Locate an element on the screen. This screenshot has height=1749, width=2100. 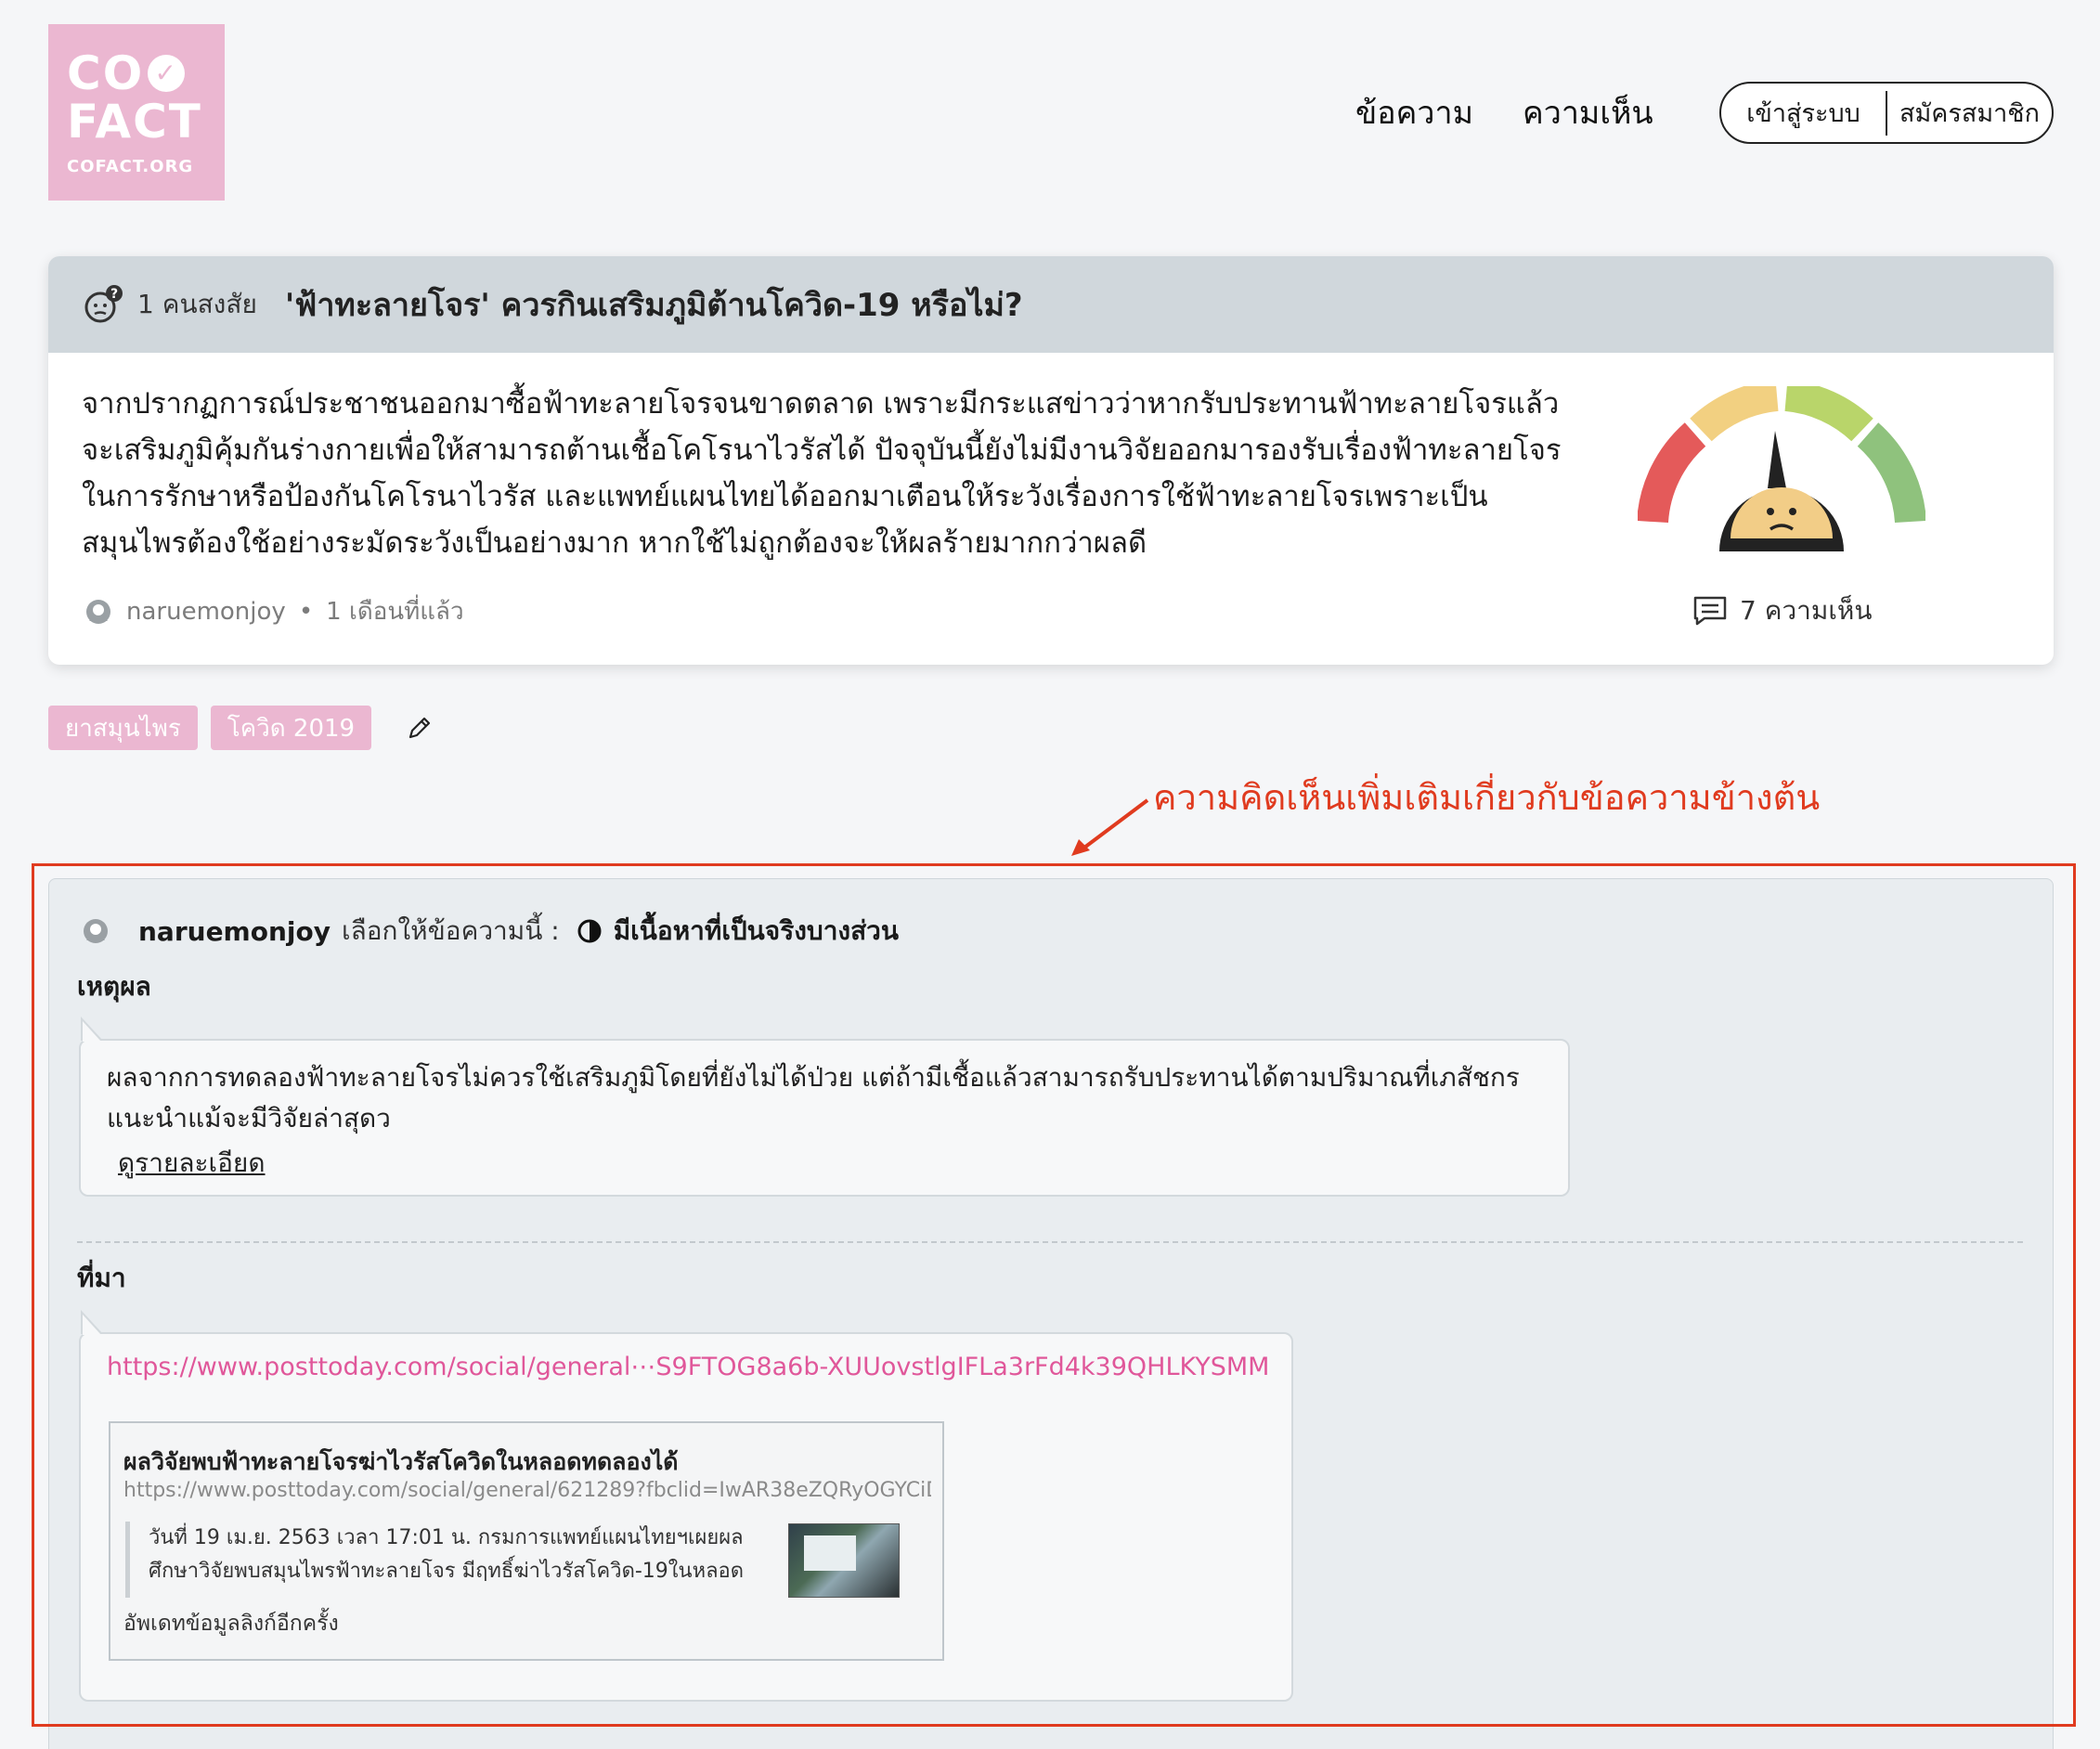
nav-messages: ข้อความ is located at coordinates (1414, 112).